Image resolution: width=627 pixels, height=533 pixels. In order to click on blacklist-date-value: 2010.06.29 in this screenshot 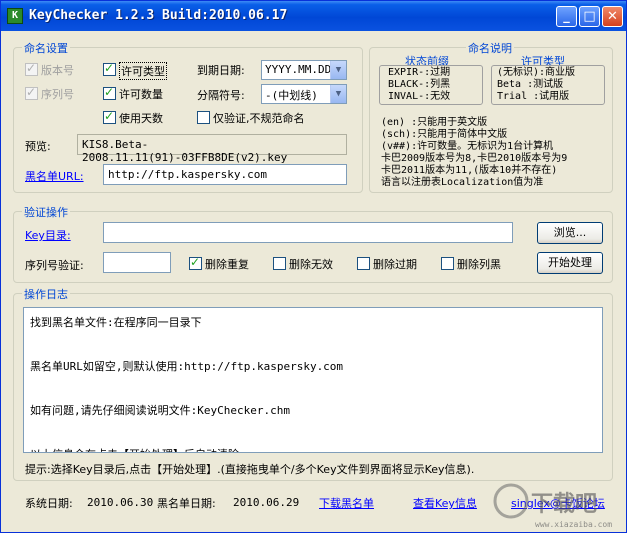, I will do `click(266, 502)`.